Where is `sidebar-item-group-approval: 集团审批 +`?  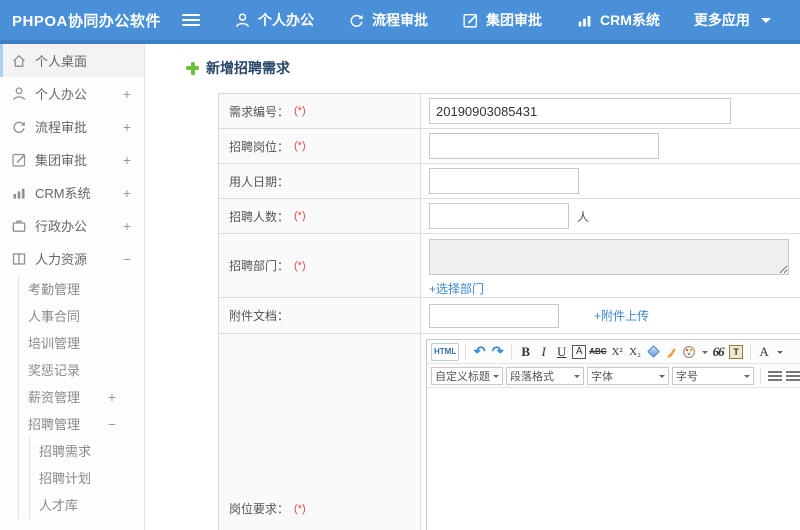 sidebar-item-group-approval: 集团审批 + is located at coordinates (72, 159).